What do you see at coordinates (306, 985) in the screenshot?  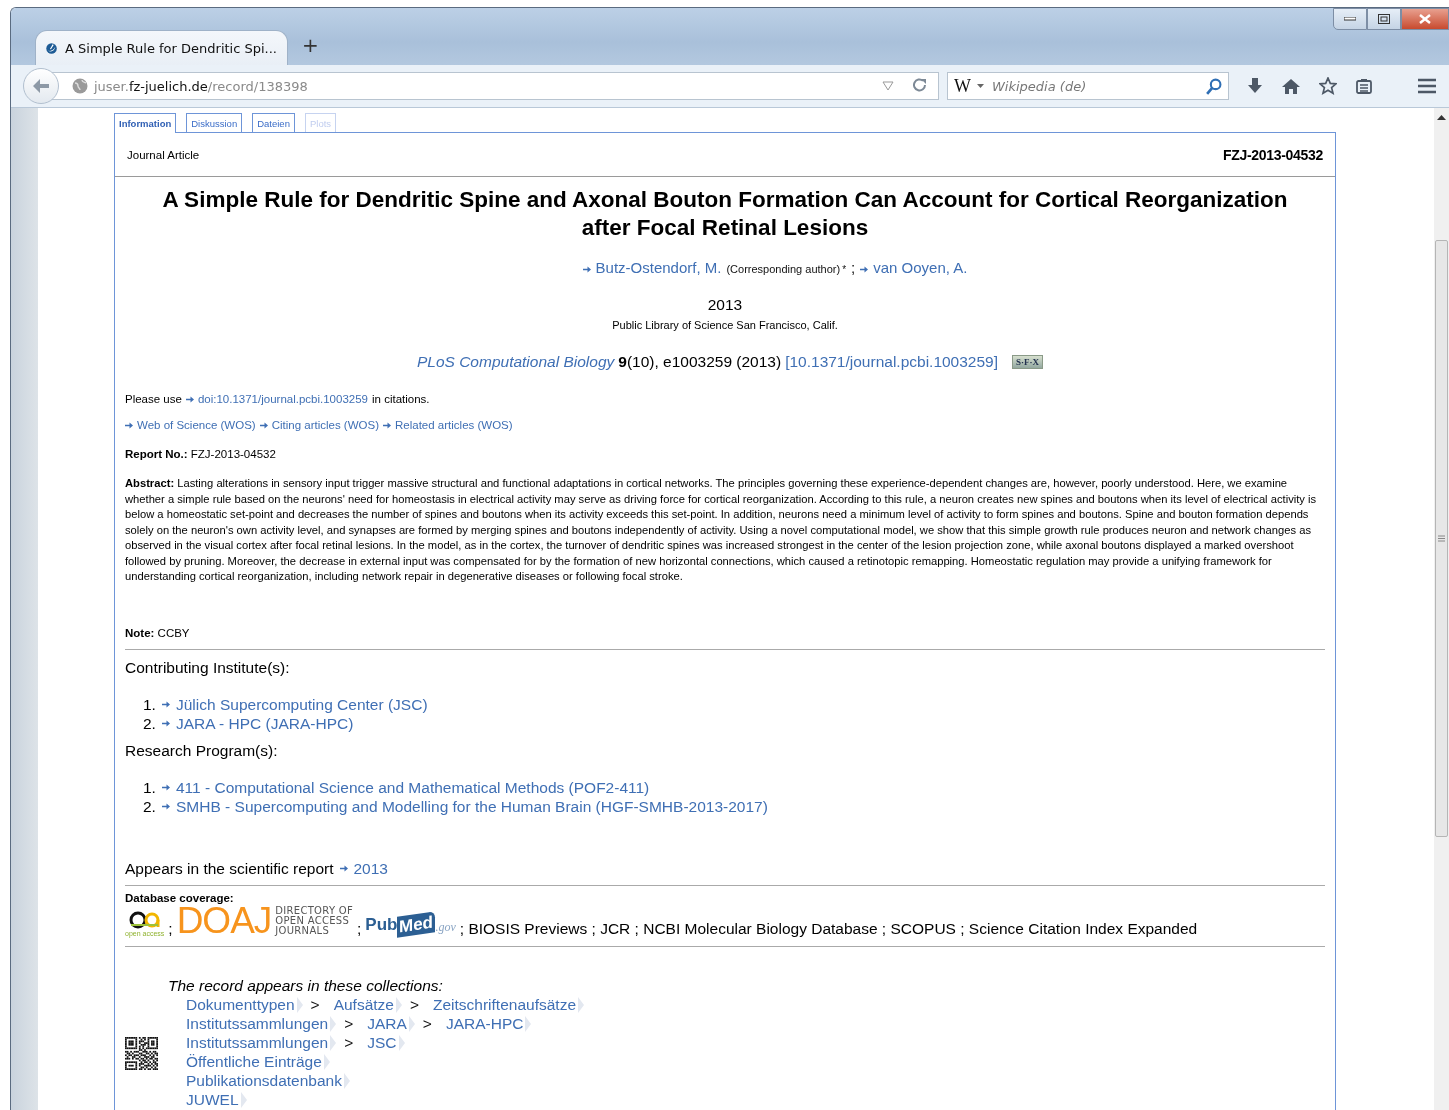 I see `collections-heading: The record appears in these collections:` at bounding box center [306, 985].